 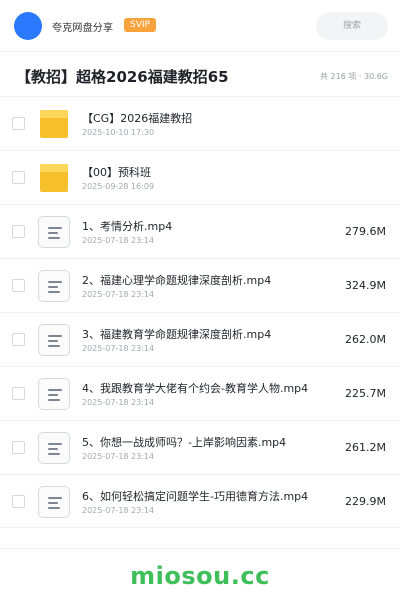 What do you see at coordinates (365, 447) in the screenshot?
I see `item-size: 261.2M` at bounding box center [365, 447].